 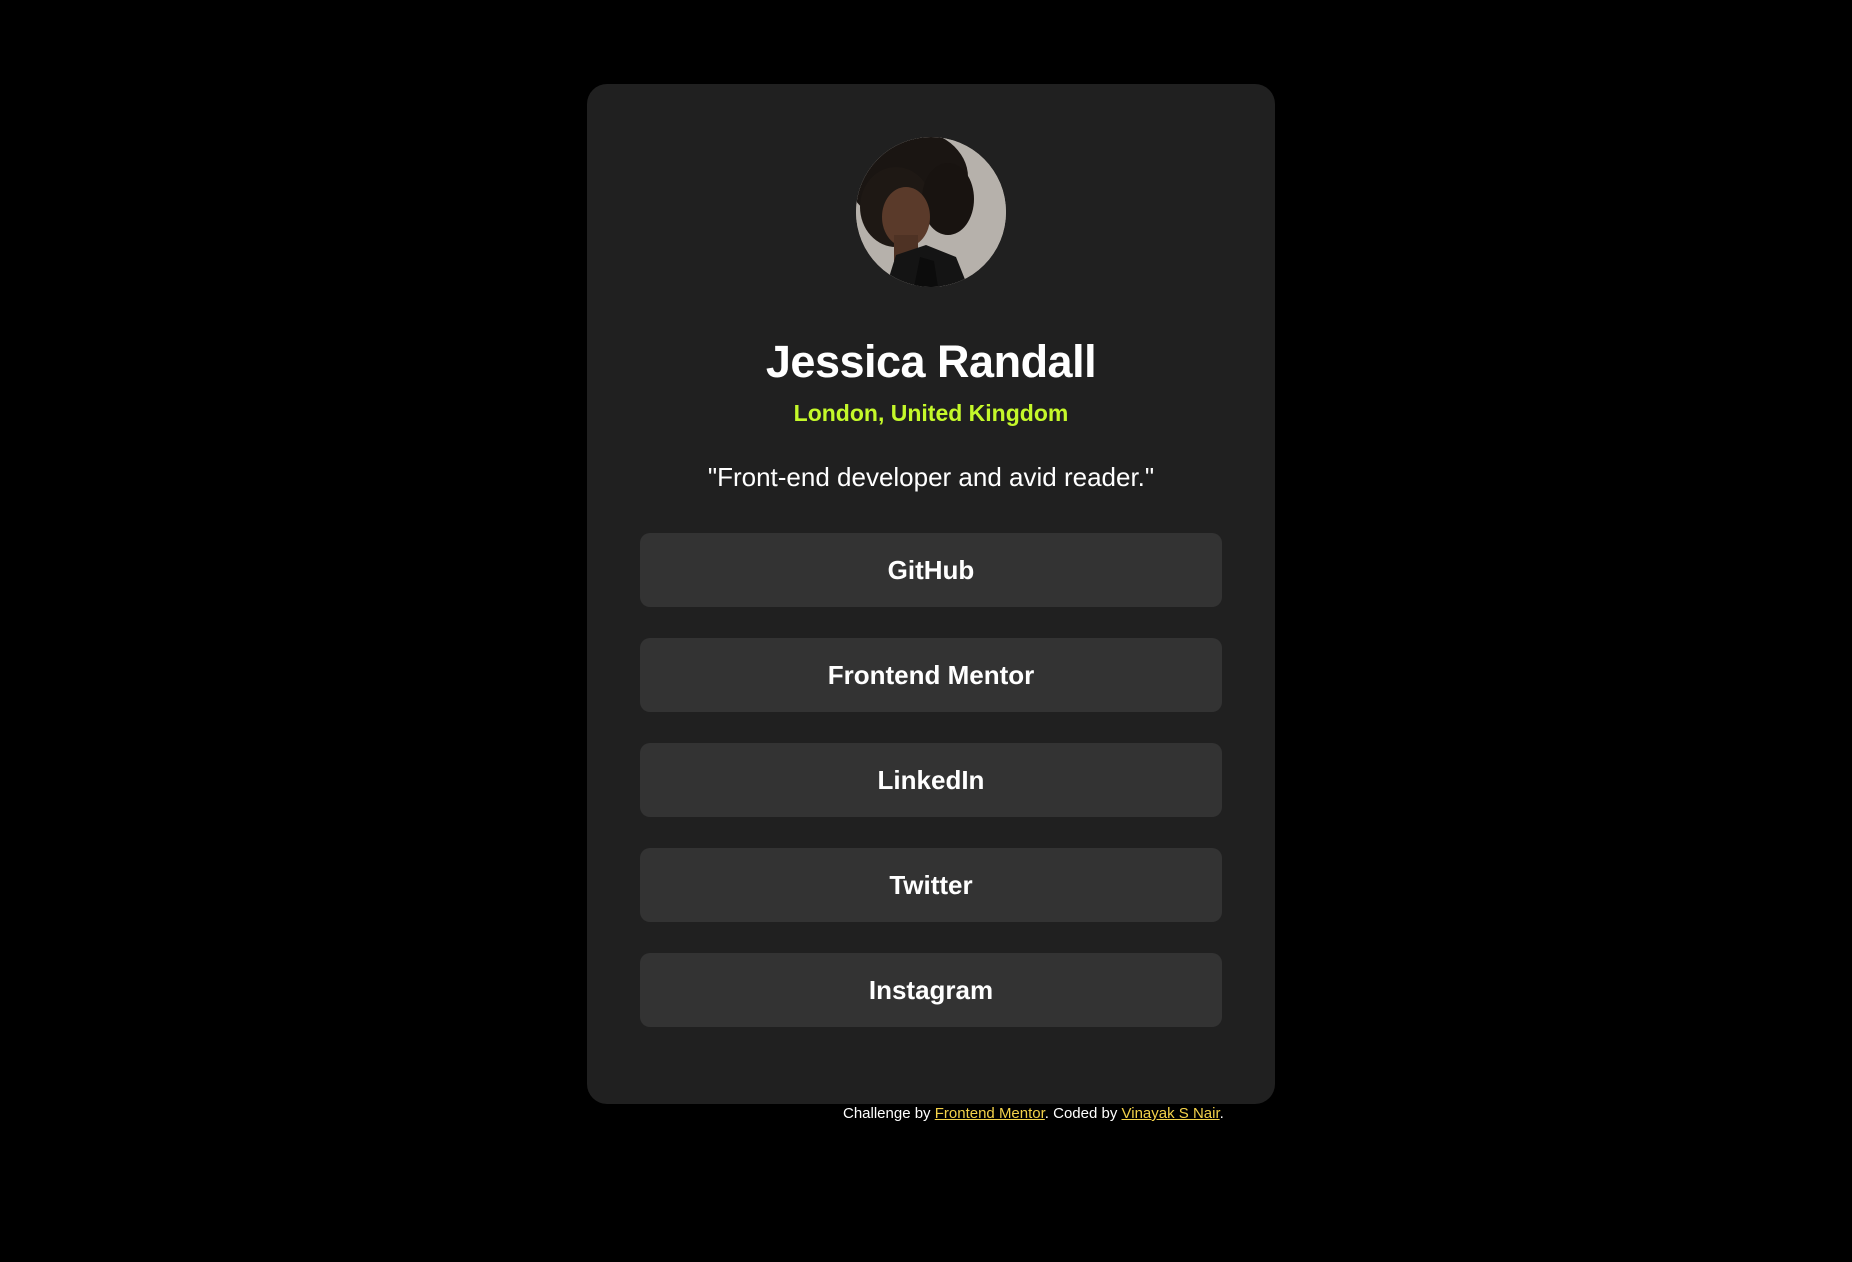 I want to click on avatar-photo, so click(x=931, y=212).